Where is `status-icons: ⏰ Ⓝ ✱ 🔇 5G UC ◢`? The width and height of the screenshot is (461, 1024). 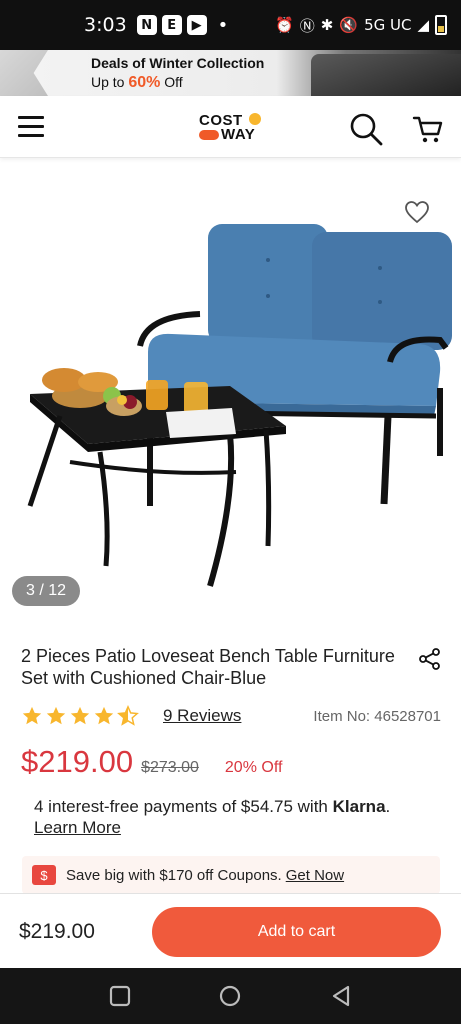 status-icons: ⏰ Ⓝ ✱ 🔇 5G UC ◢ is located at coordinates (361, 25).